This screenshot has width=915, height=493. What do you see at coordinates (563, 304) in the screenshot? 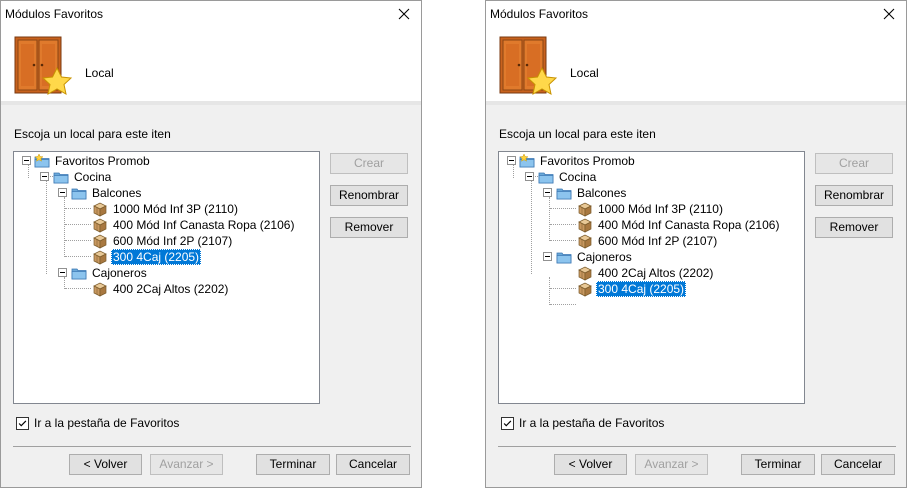
I see `tree-connector` at bounding box center [563, 304].